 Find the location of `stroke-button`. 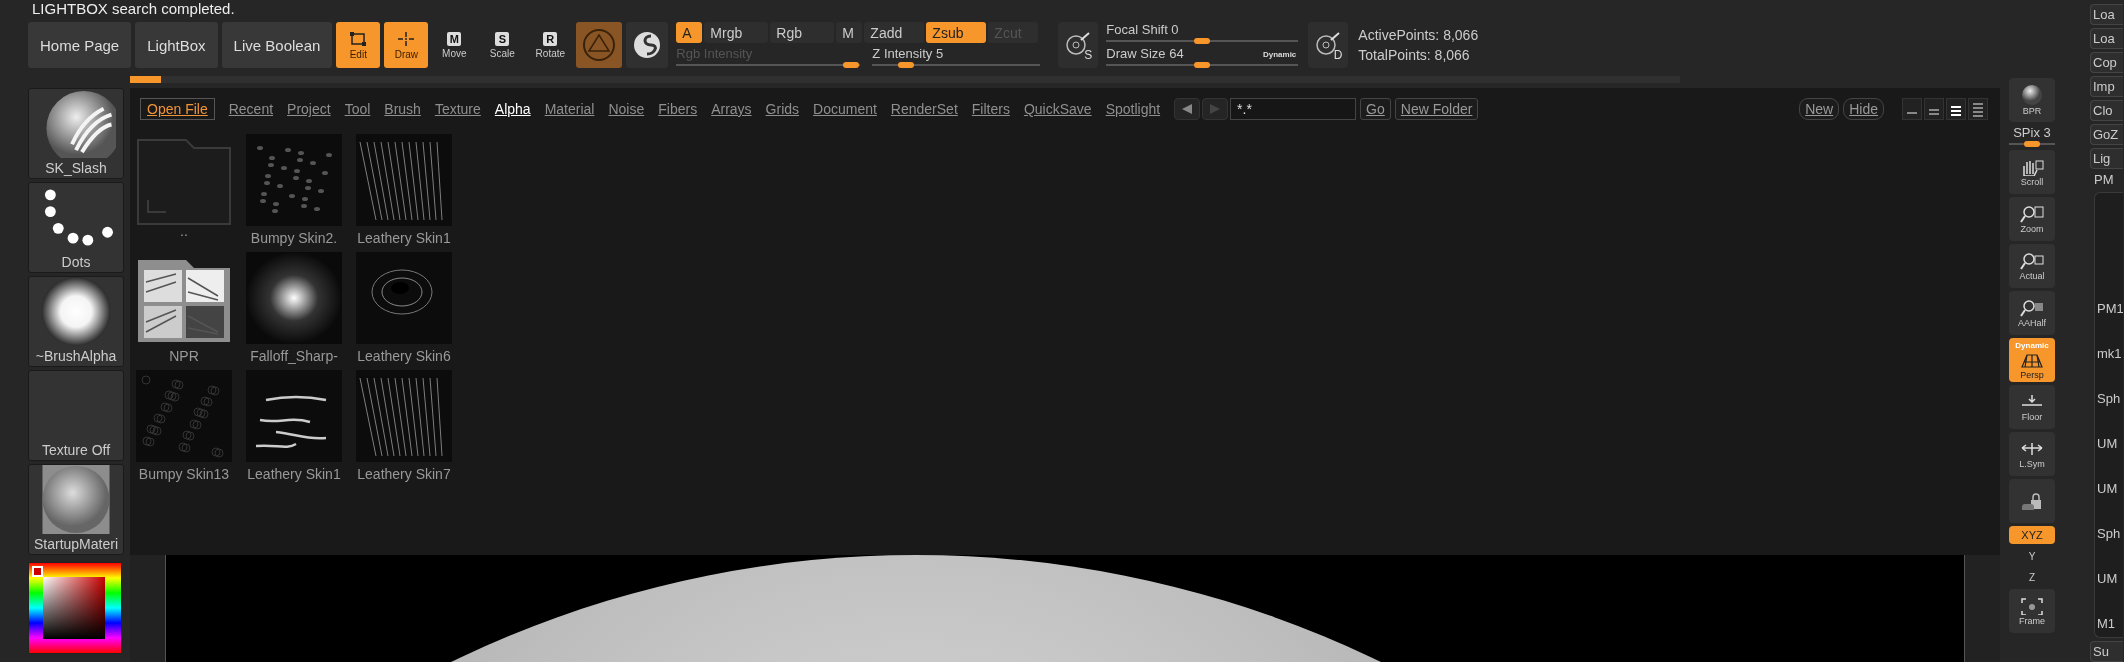

stroke-button is located at coordinates (647, 45).